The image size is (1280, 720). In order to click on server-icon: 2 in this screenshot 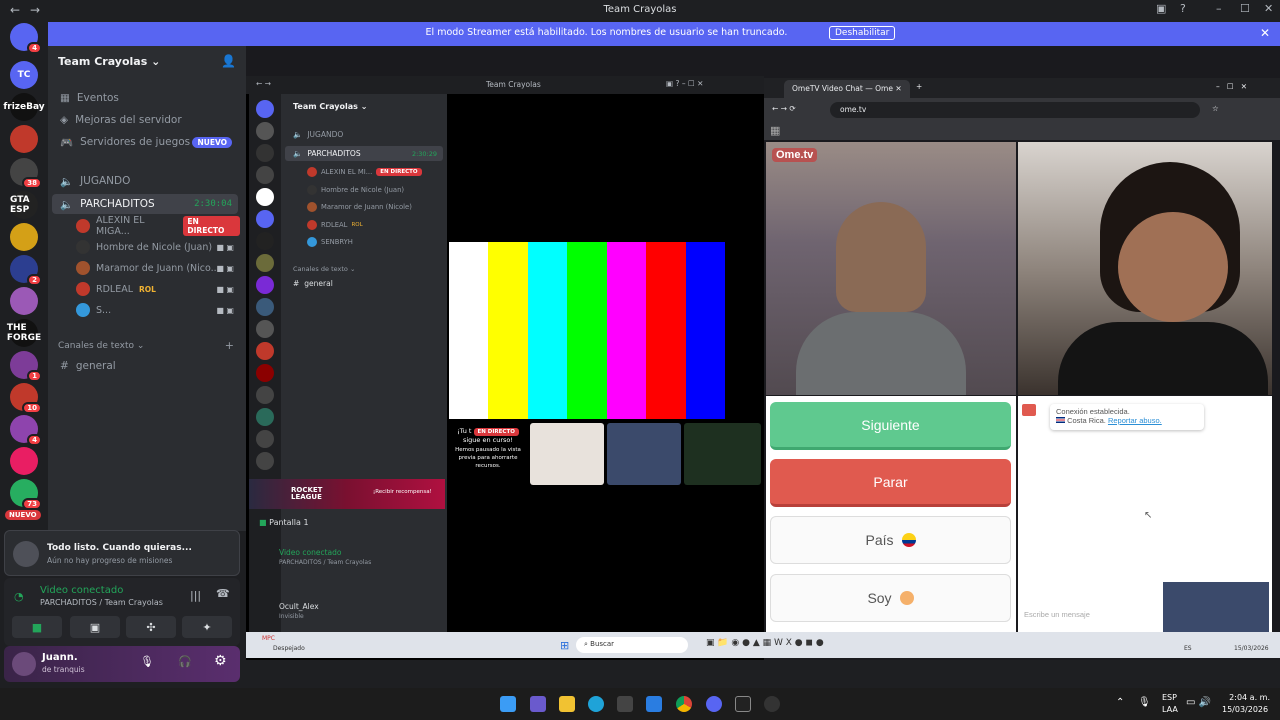, I will do `click(26, 270)`.